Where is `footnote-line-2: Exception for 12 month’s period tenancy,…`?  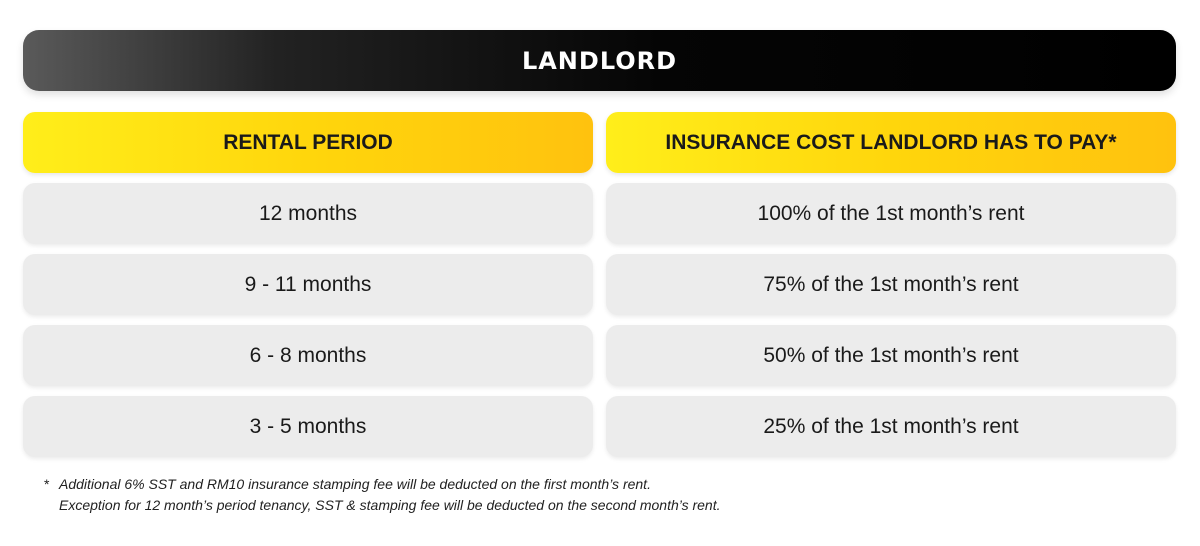
footnote-line-2: Exception for 12 month’s period tenancy,… is located at coordinates (390, 505).